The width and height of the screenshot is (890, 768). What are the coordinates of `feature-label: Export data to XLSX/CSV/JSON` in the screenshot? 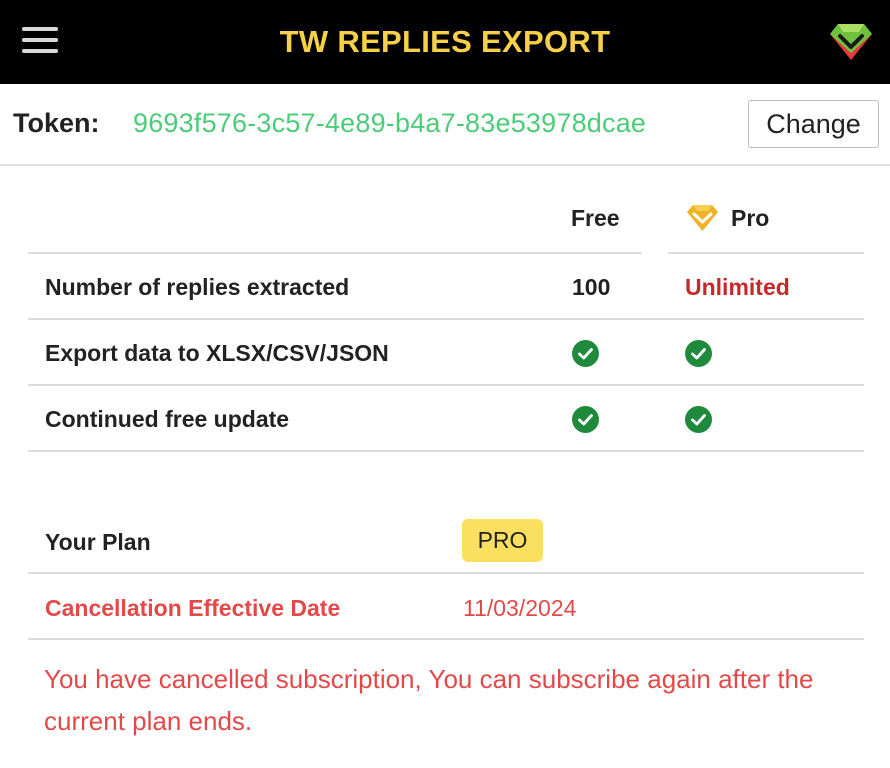 It's located at (217, 353).